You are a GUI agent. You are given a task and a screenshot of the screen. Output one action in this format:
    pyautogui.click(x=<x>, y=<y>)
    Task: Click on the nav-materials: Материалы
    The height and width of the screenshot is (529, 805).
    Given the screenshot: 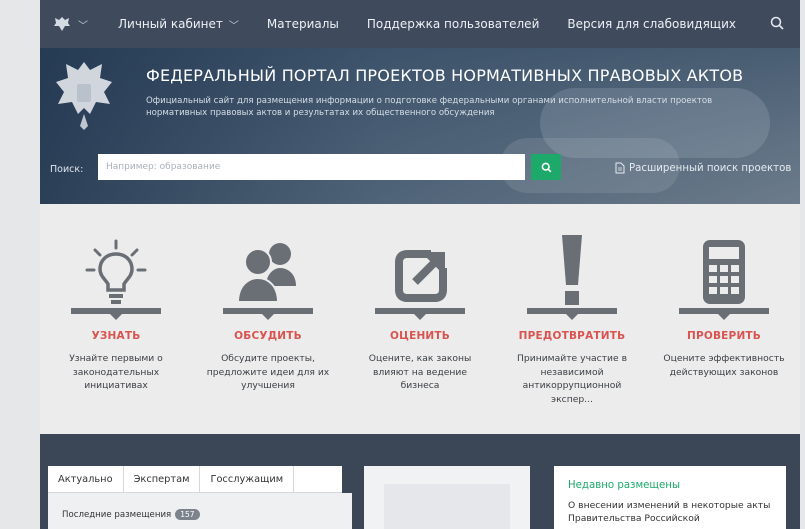 What is the action you would take?
    pyautogui.click(x=303, y=24)
    